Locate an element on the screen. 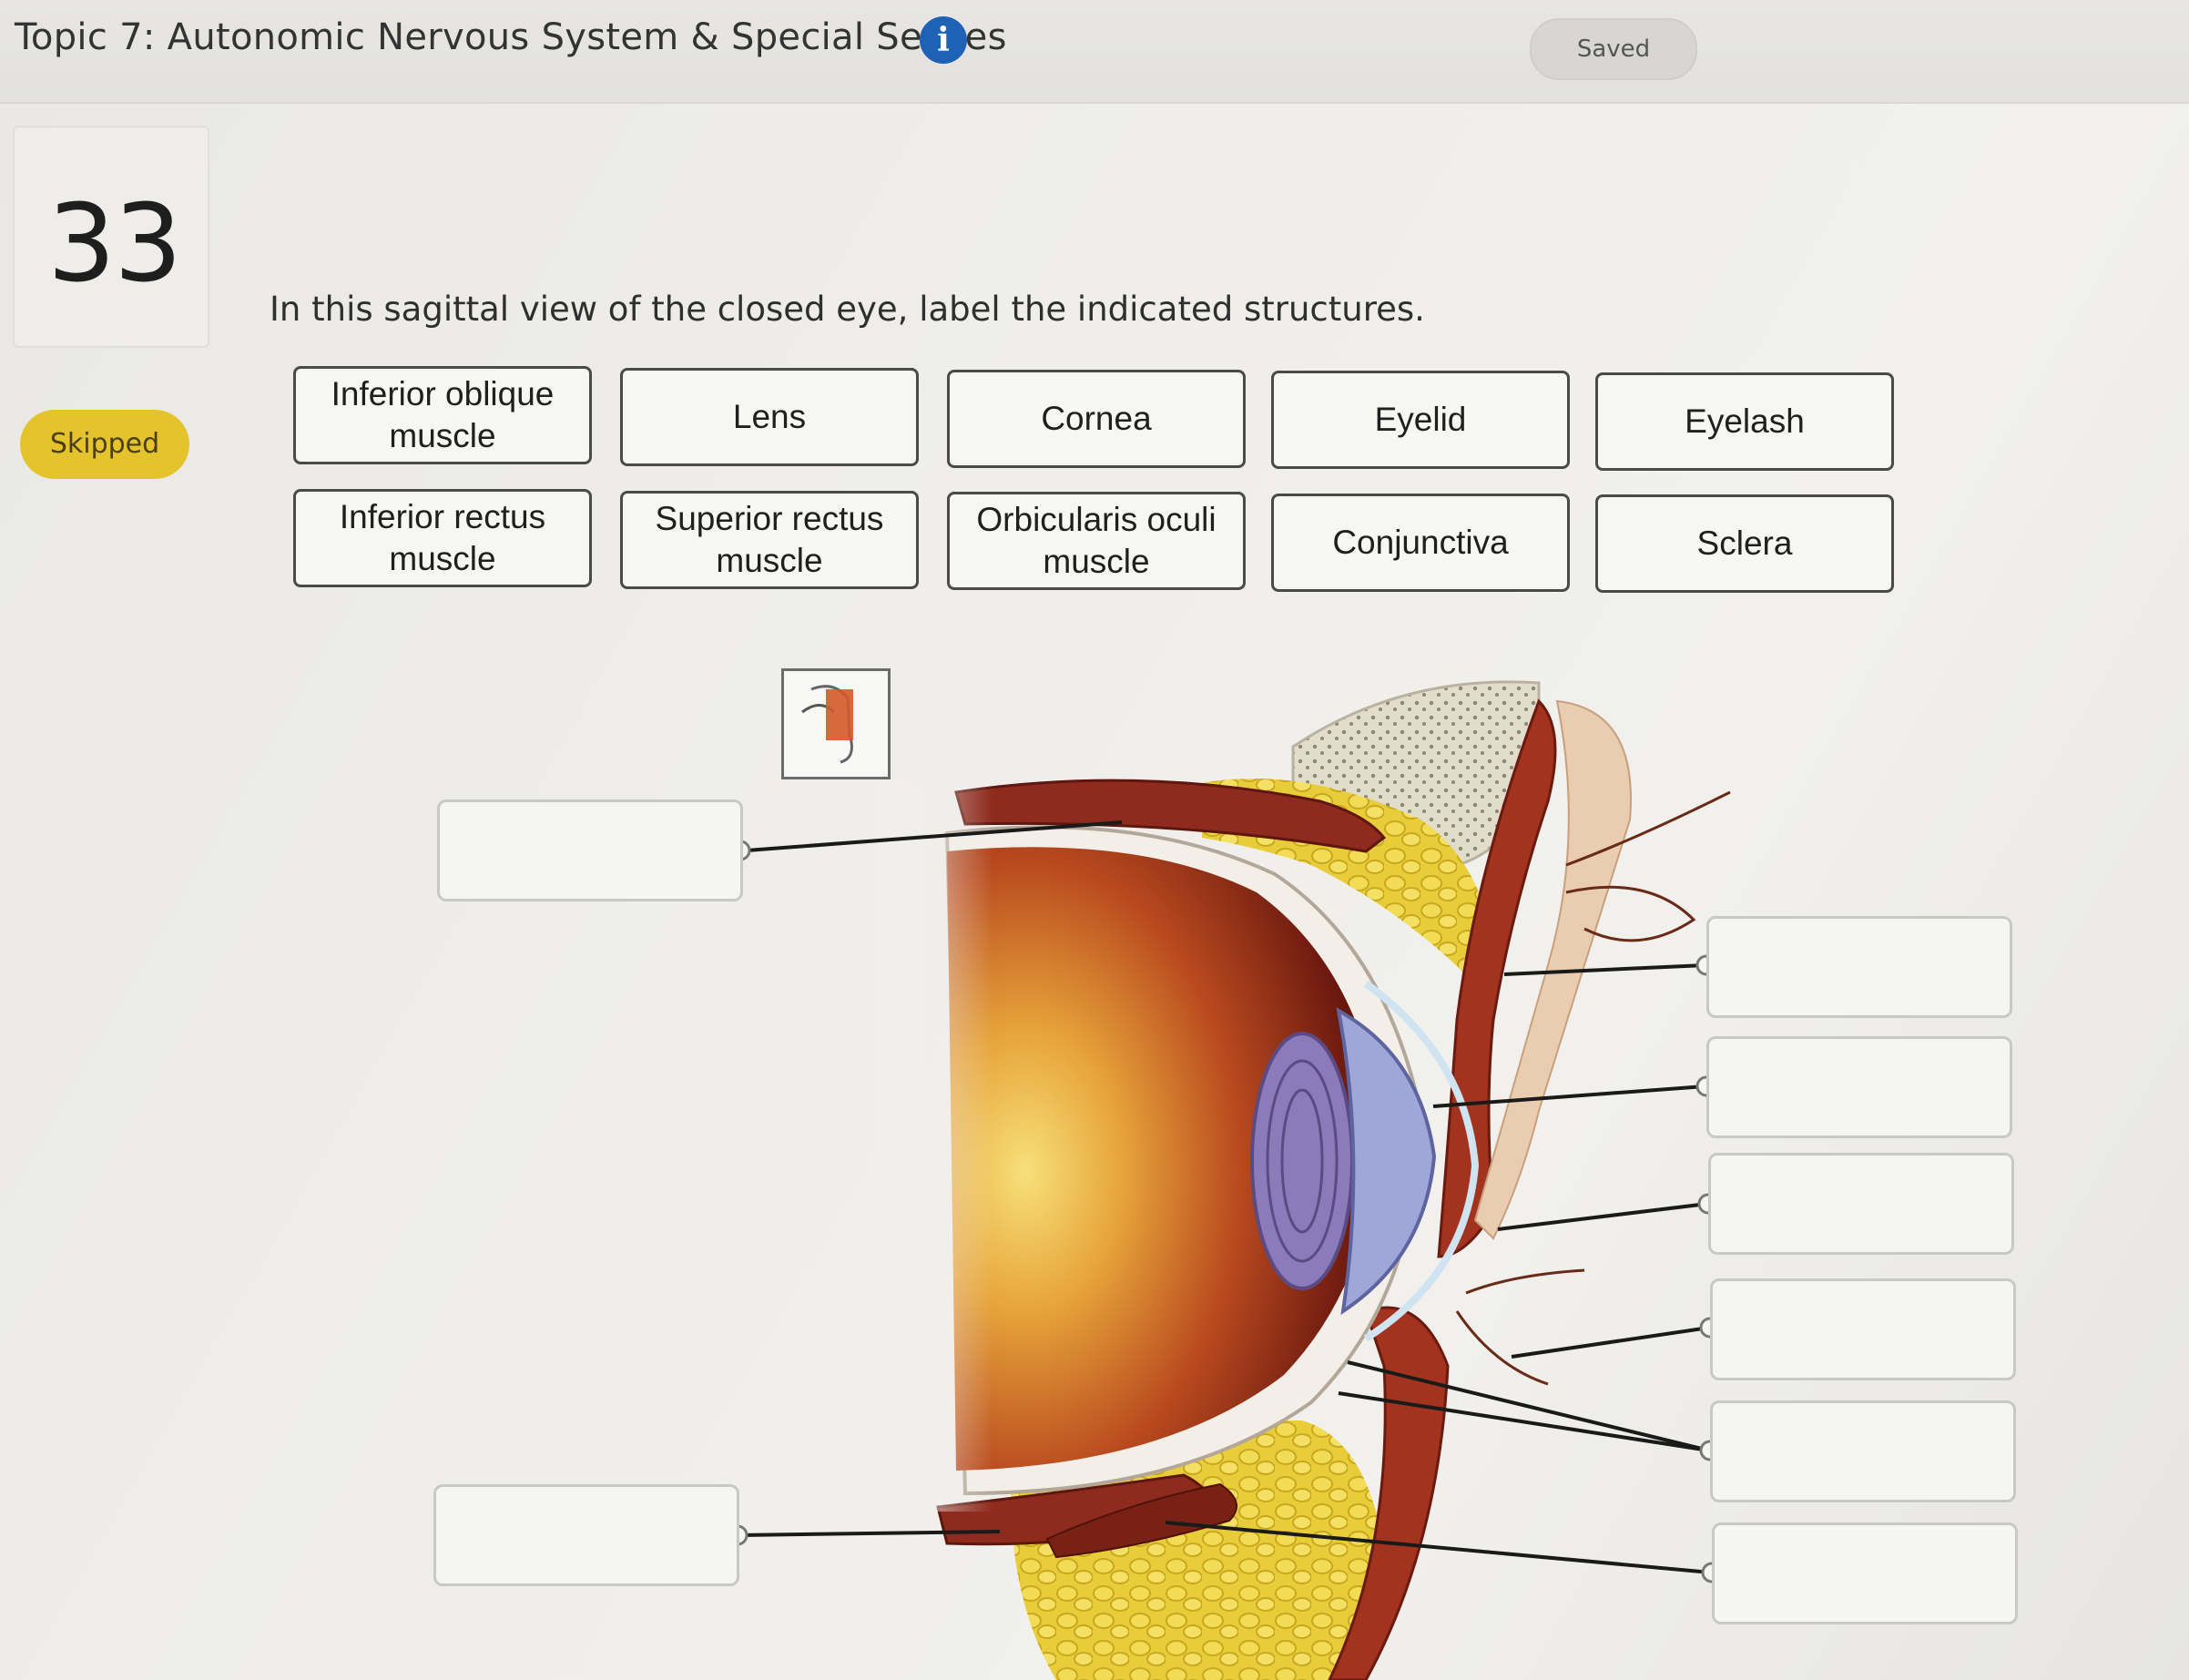 This screenshot has height=1680, width=2189. face-locator-thumbnail is located at coordinates (836, 723).